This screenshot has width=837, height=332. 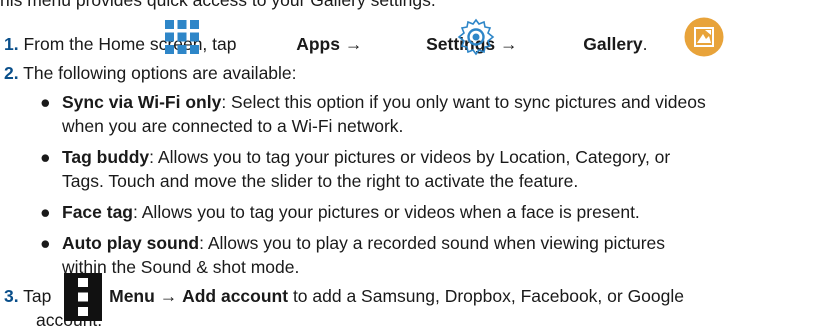 What do you see at coordinates (168, 296) in the screenshot?
I see `step-3-arrow: →` at bounding box center [168, 296].